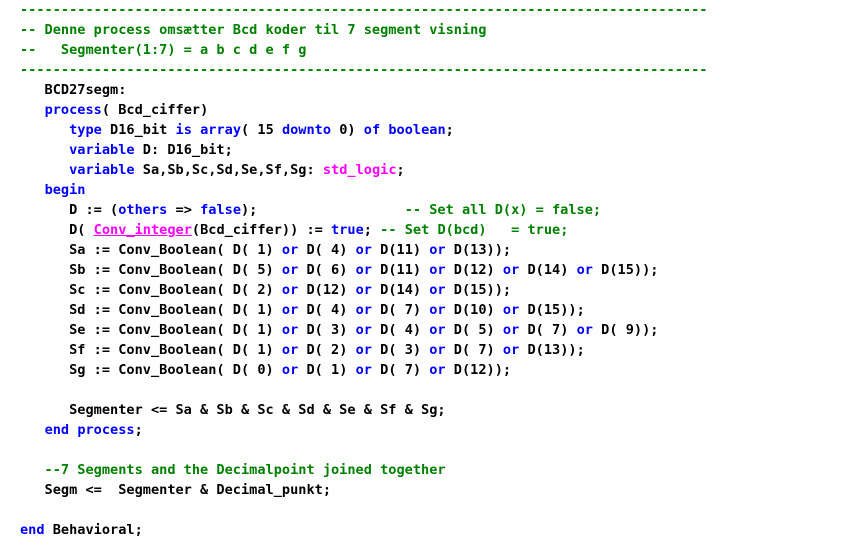 This screenshot has width=842, height=550. I want to click on code-line: end Behavioral;, so click(81, 530).